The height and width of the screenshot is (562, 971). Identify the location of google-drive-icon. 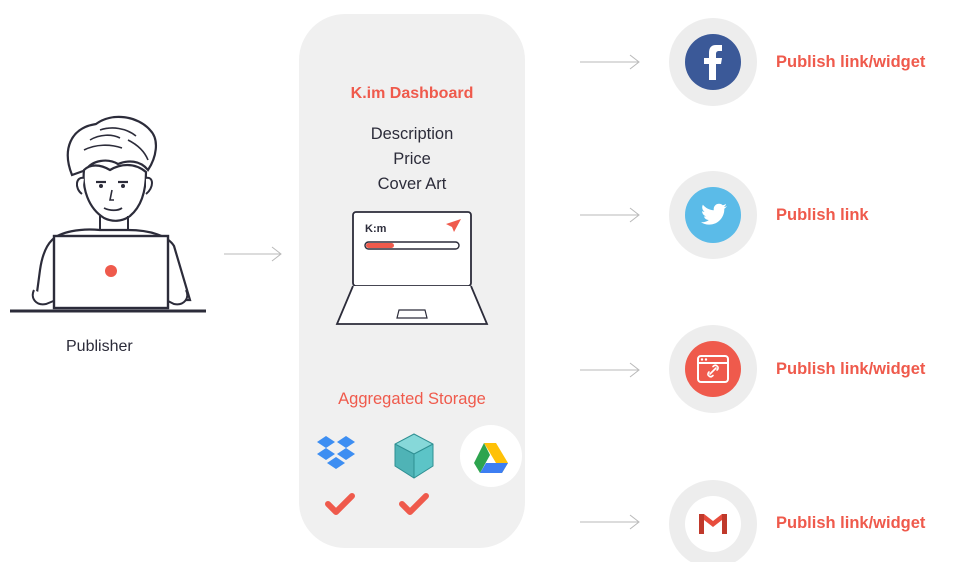
(491, 456).